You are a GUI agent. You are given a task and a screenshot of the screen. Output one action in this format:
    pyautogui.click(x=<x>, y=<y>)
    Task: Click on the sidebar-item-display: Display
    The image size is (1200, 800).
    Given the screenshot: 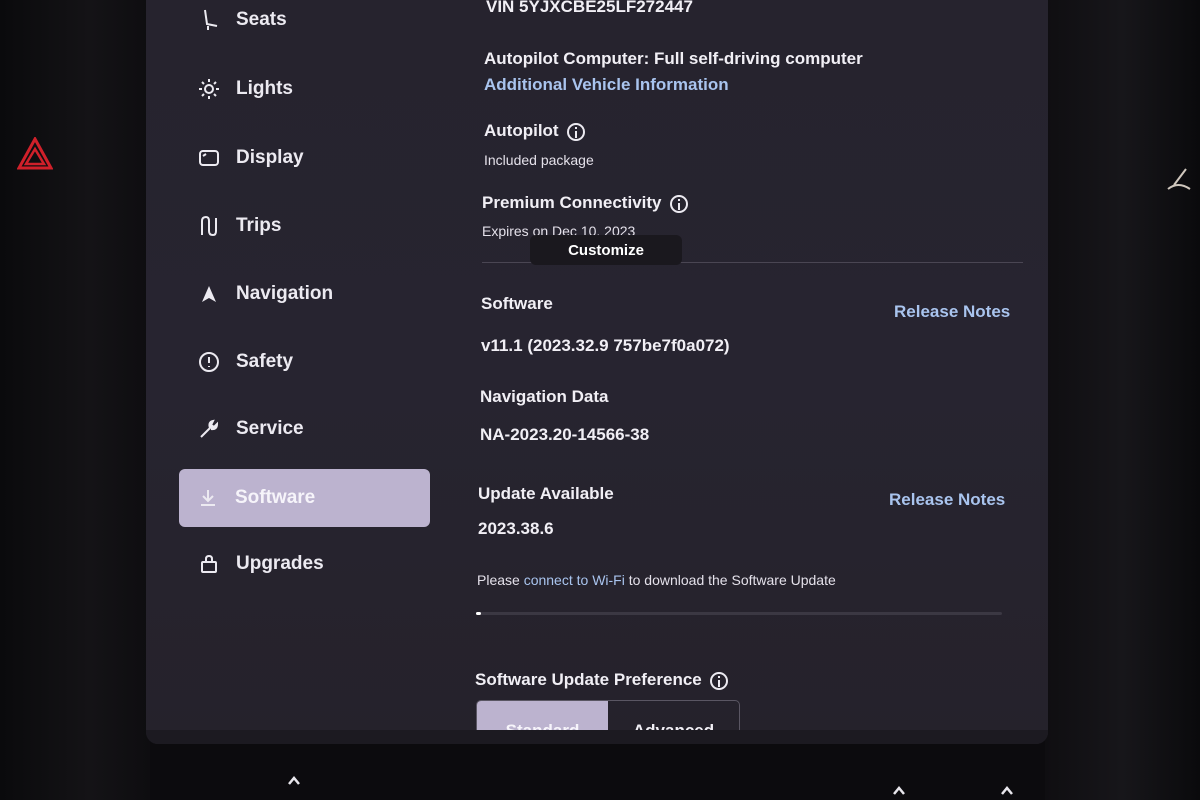 What is the action you would take?
    pyautogui.click(x=305, y=158)
    